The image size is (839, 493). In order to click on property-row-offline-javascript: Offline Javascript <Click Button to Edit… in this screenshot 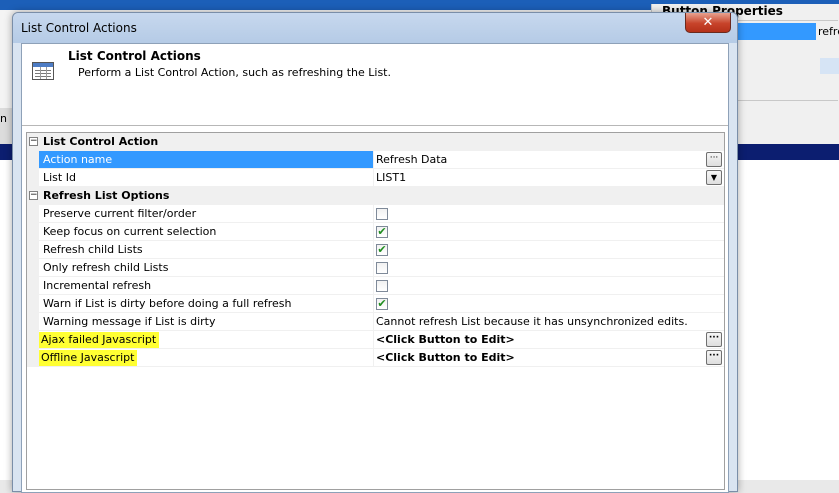, I will do `click(375, 358)`.